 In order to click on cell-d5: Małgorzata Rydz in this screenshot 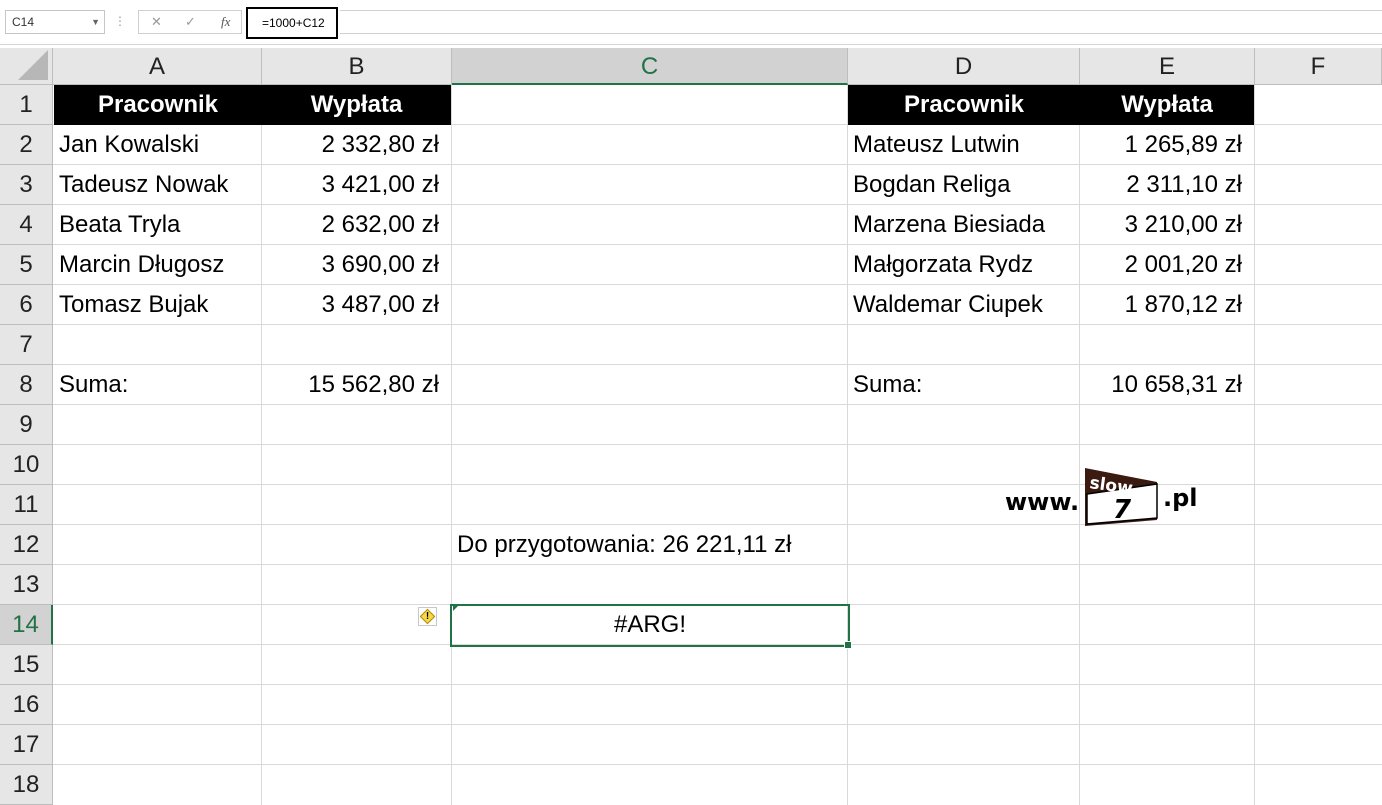, I will do `click(963, 265)`.